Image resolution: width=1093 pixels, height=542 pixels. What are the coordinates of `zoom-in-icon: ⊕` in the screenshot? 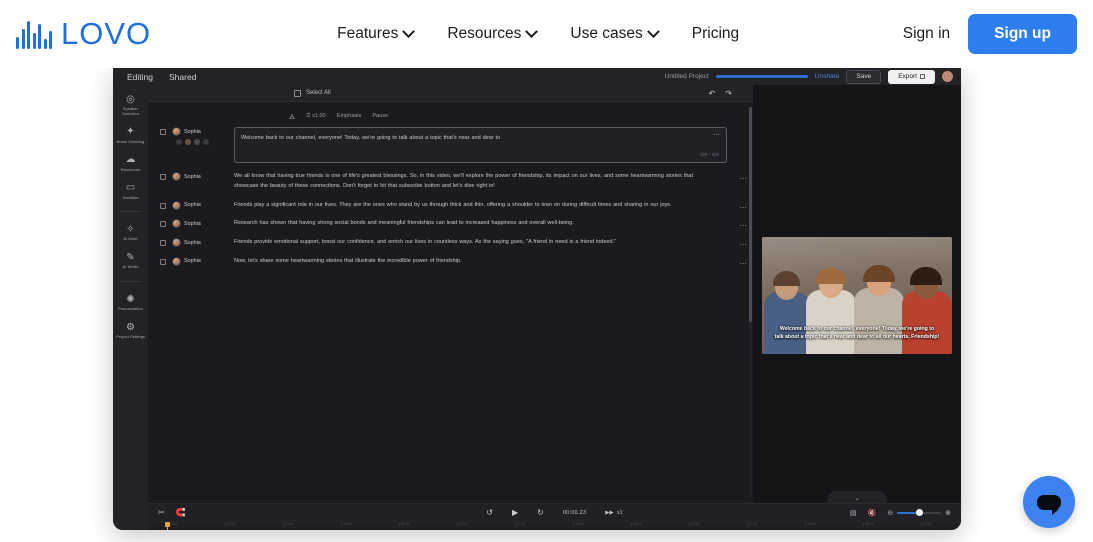 It's located at (948, 513).